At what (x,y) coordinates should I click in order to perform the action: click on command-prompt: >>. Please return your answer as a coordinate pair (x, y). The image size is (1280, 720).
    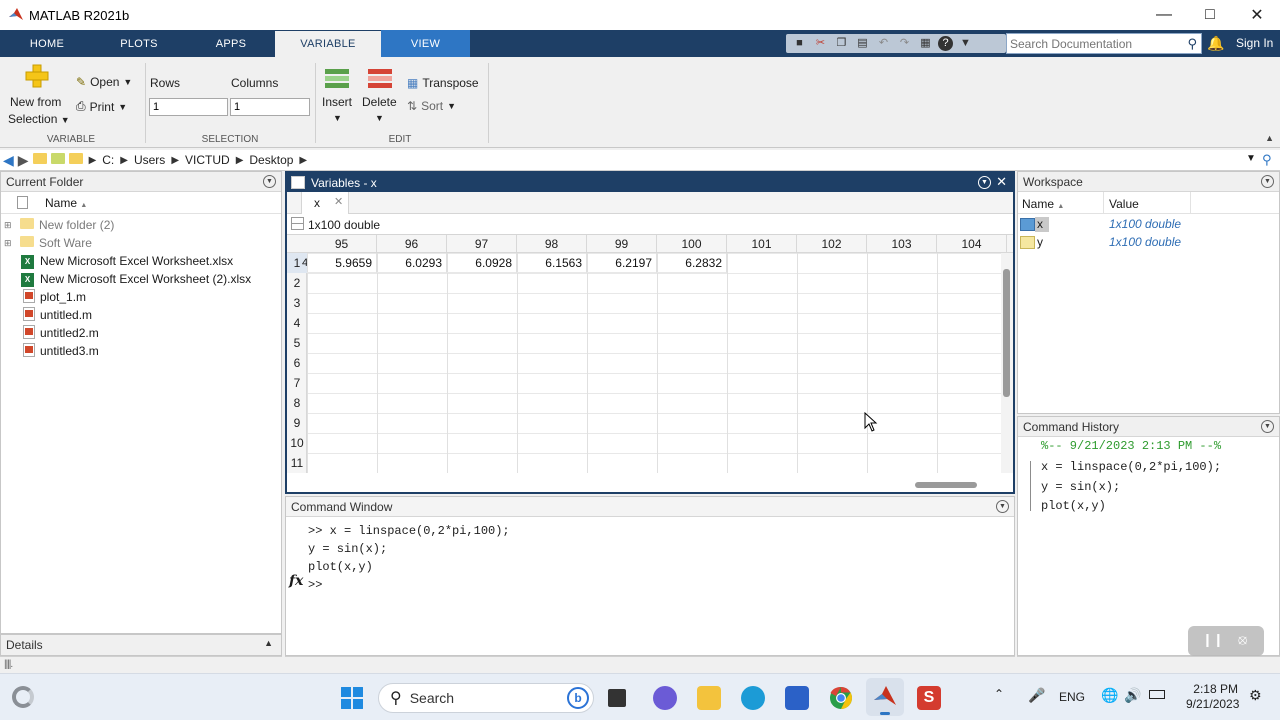
    Looking at the image, I should click on (409, 585).